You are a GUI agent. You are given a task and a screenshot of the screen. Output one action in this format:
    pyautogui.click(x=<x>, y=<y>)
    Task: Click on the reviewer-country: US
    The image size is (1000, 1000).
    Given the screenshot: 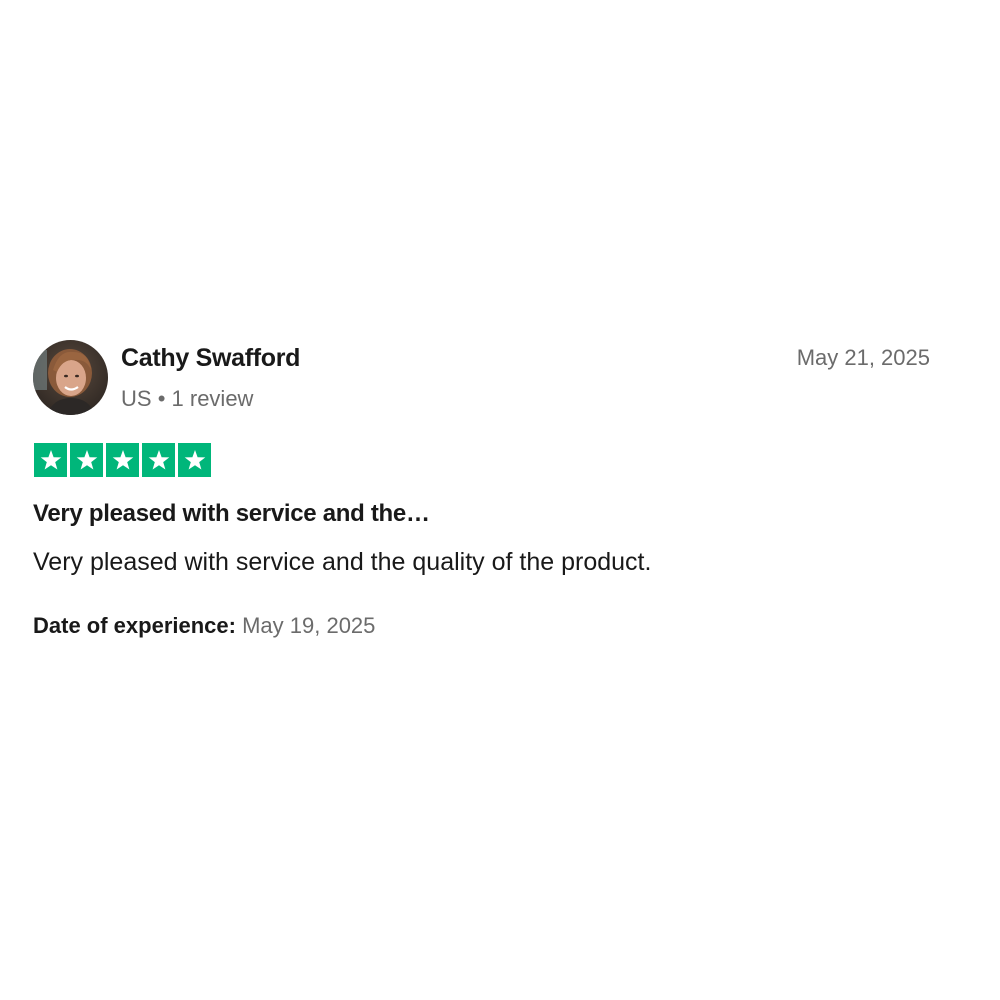 What is the action you would take?
    pyautogui.click(x=136, y=398)
    